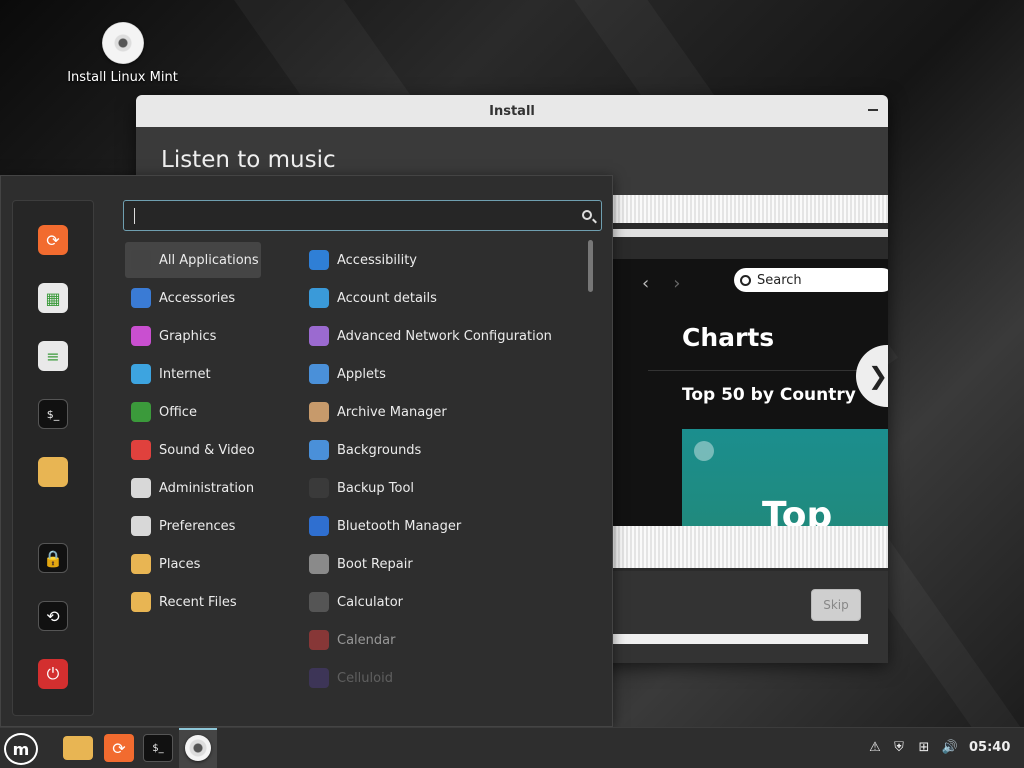  Describe the element at coordinates (924, 747) in the screenshot. I see `network-icon: ⊞` at that location.